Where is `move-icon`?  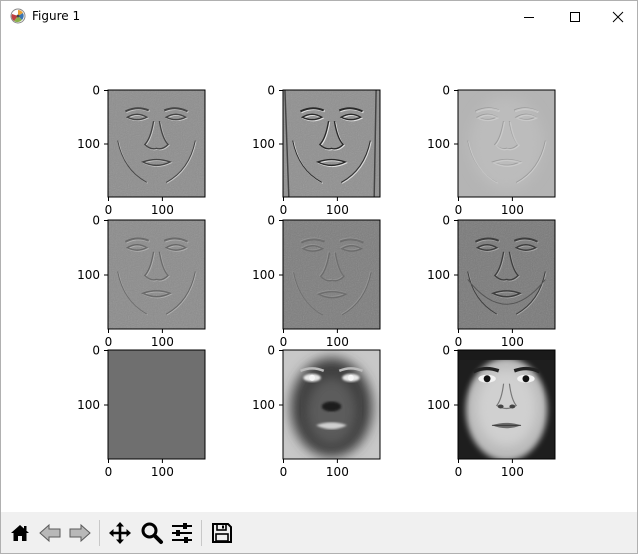 move-icon is located at coordinates (120, 533).